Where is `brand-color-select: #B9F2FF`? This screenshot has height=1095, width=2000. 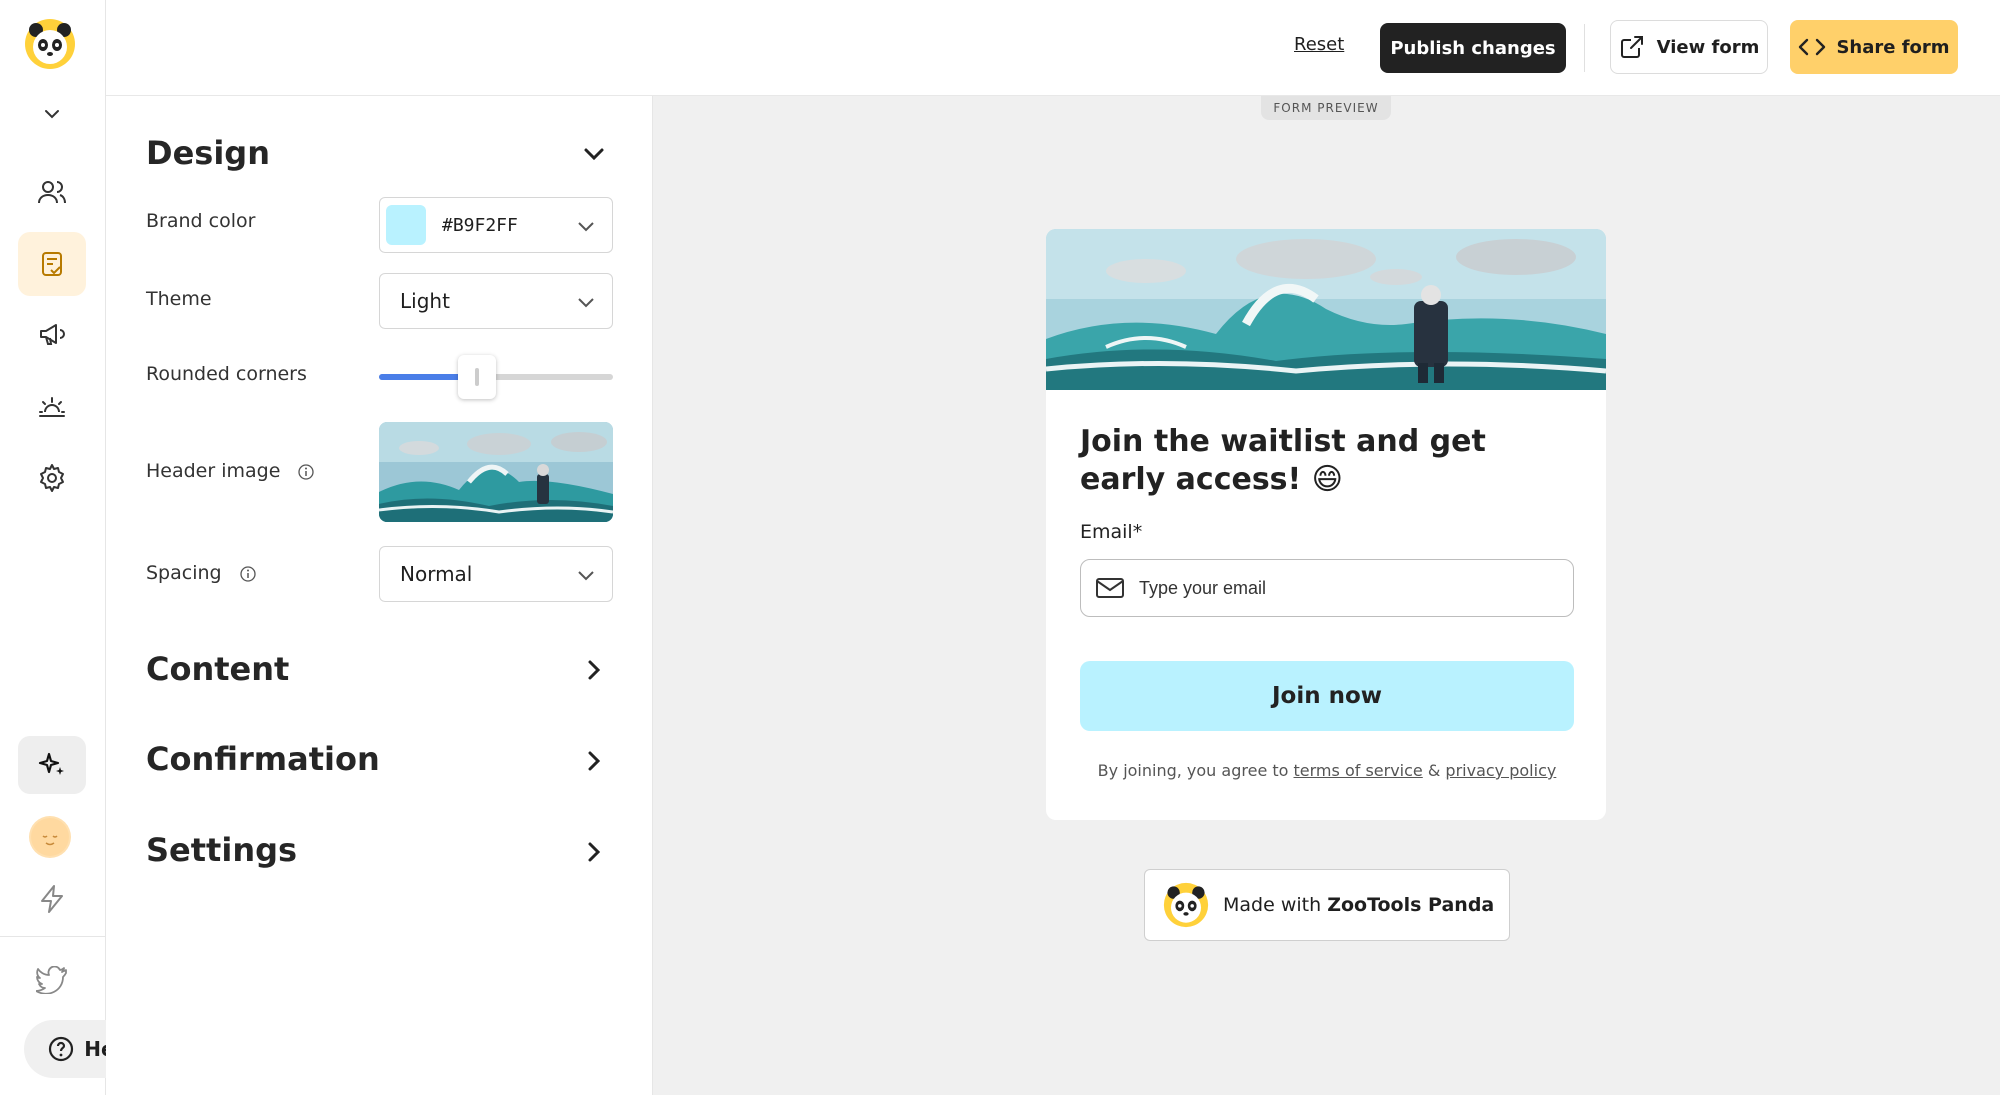
brand-color-select: #B9F2FF is located at coordinates (496, 225).